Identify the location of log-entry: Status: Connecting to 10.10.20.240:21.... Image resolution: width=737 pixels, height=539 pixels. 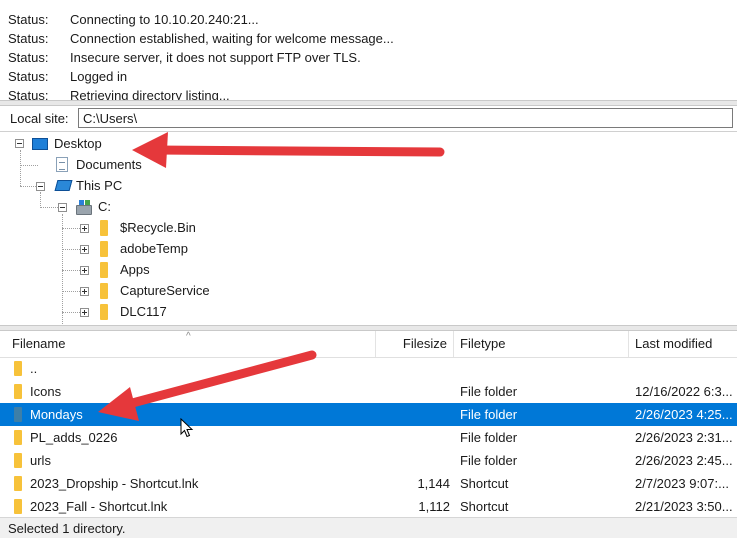
(133, 19).